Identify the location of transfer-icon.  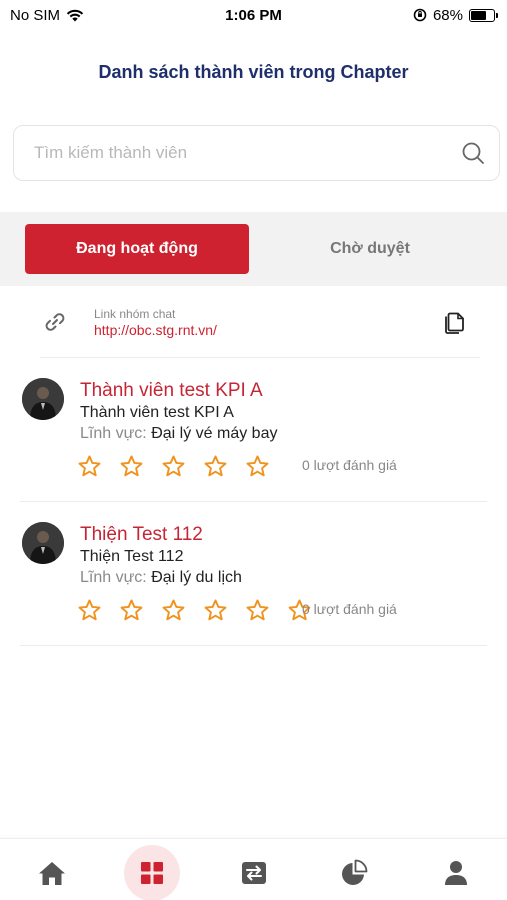
(254, 873).